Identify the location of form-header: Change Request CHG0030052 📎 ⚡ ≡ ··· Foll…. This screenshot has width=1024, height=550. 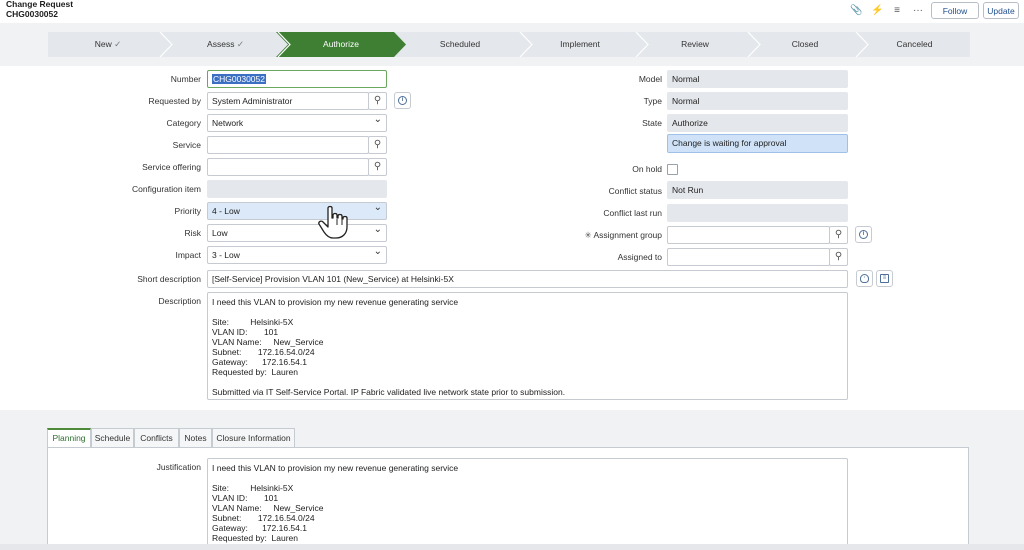
(512, 11).